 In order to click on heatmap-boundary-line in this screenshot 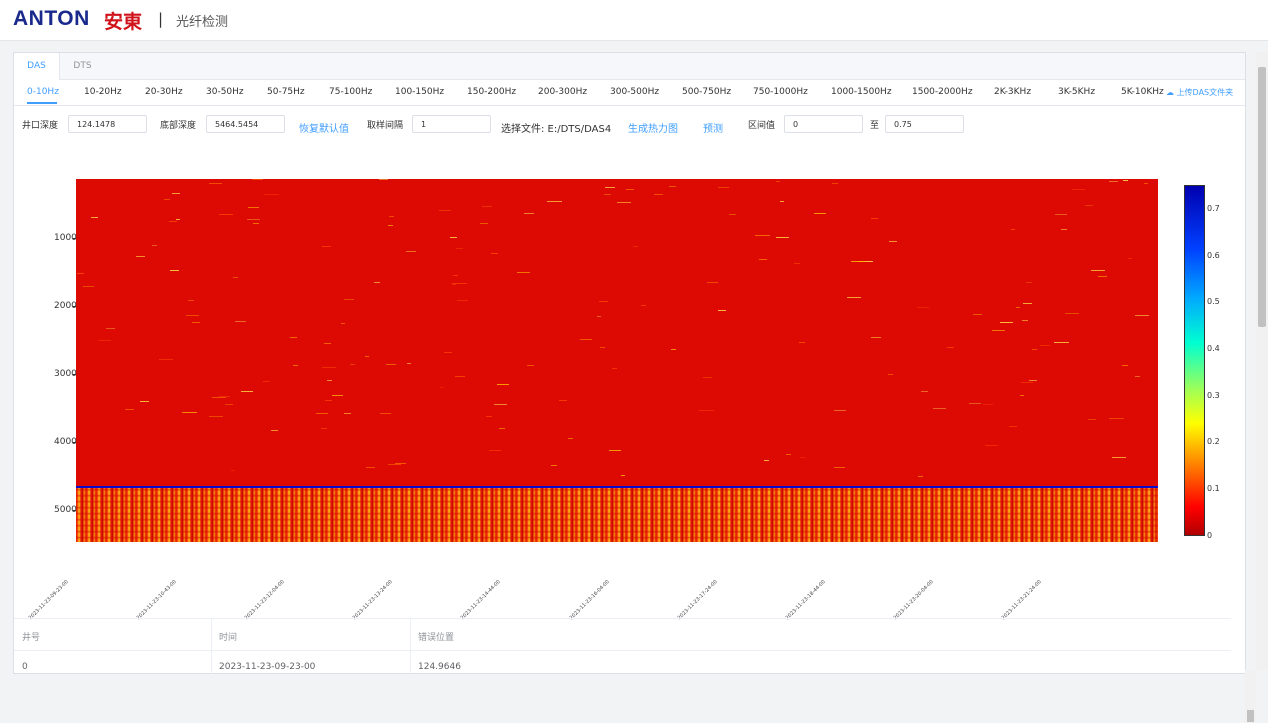, I will do `click(617, 487)`.